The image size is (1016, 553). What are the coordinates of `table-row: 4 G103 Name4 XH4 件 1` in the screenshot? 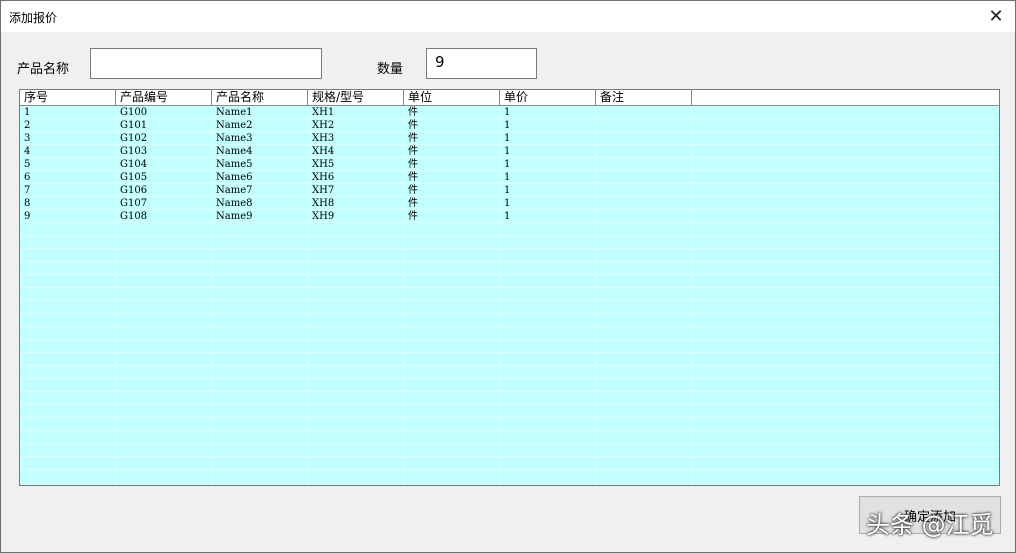 It's located at (509, 151).